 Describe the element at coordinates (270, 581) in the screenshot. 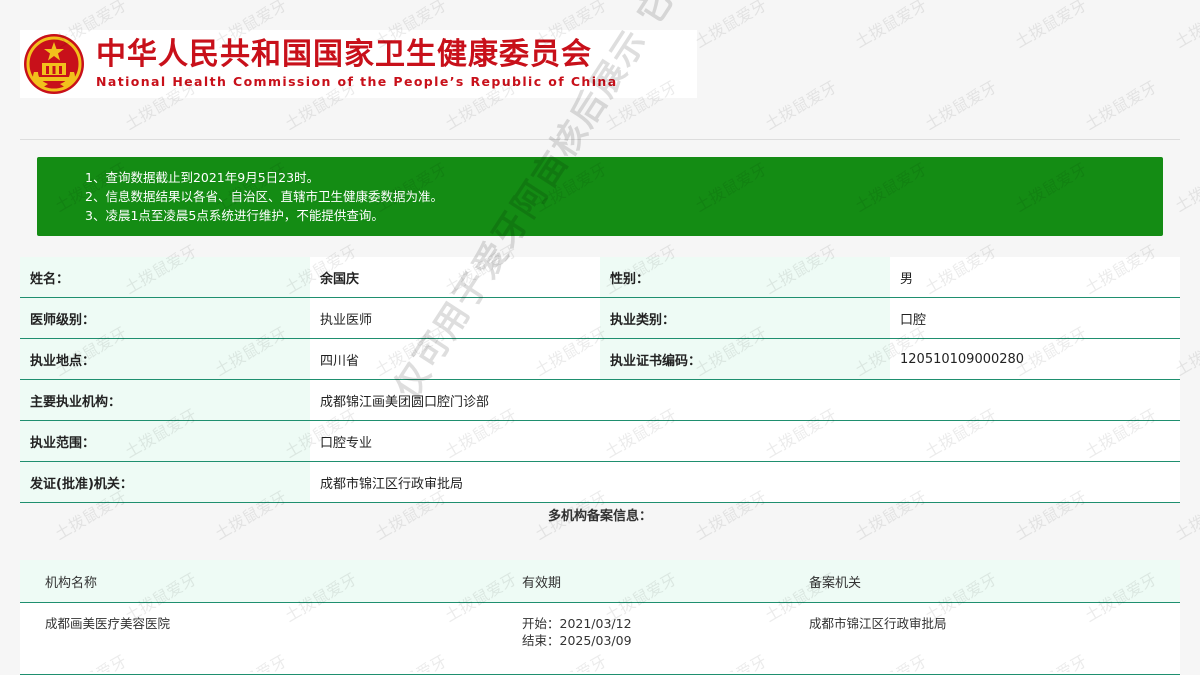

I see `column-header-name: 机构名称` at that location.